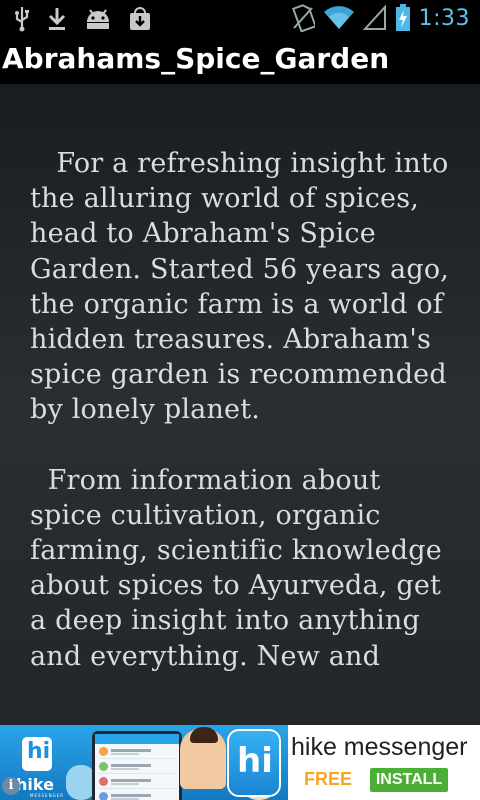  What do you see at coordinates (140, 18) in the screenshot?
I see `store-download-icon` at bounding box center [140, 18].